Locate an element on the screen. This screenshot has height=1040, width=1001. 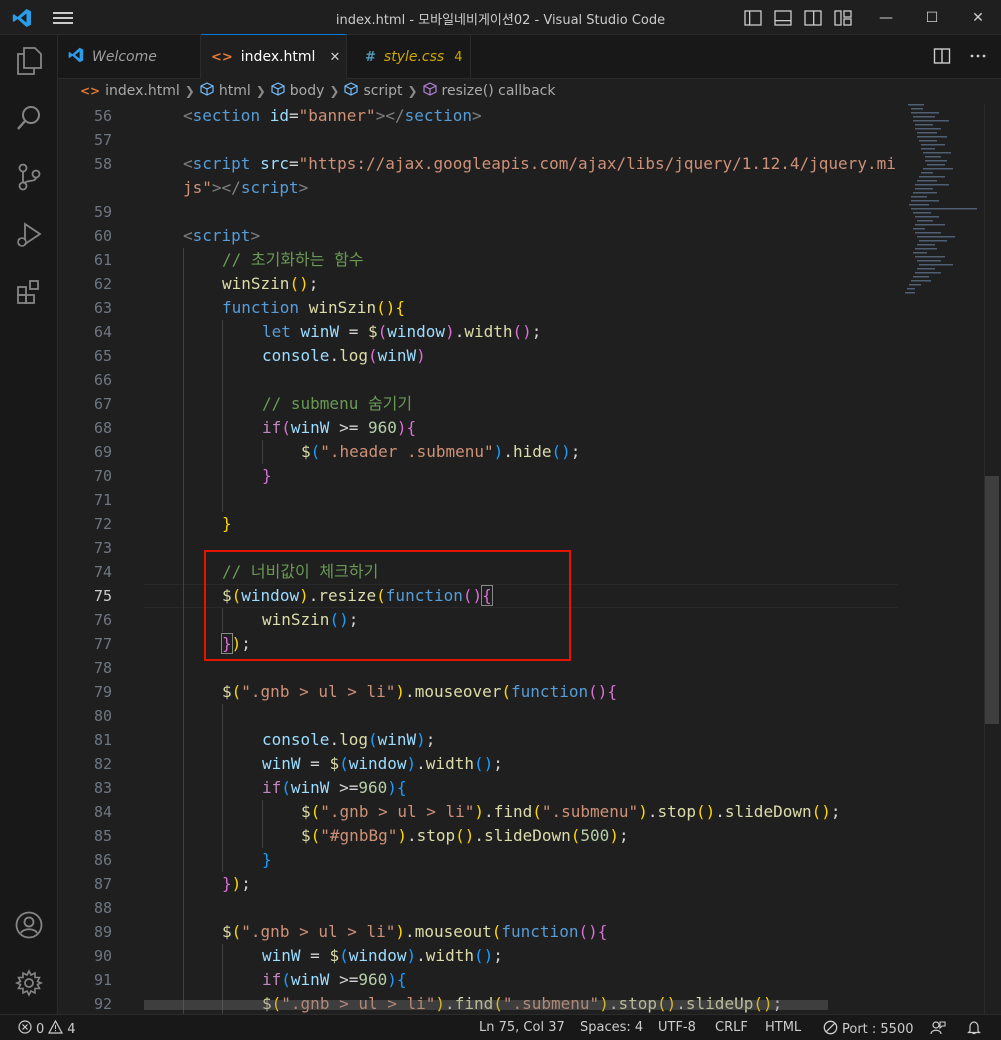
port-label: Port : 5500 is located at coordinates (878, 1029).